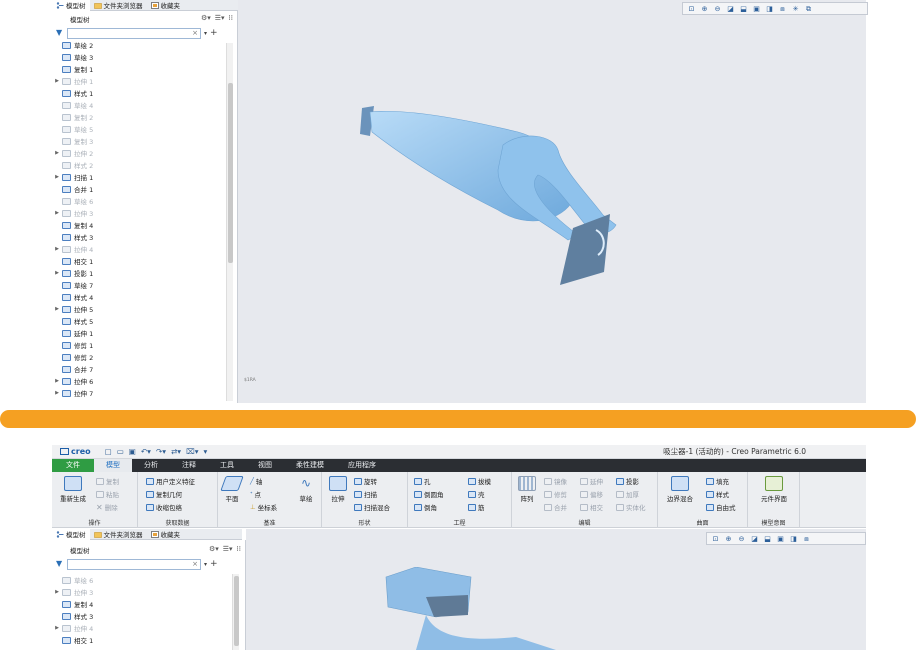 This screenshot has width=916, height=650. What do you see at coordinates (591, 494) in the screenshot?
I see `offset-button: 偏移` at bounding box center [591, 494].